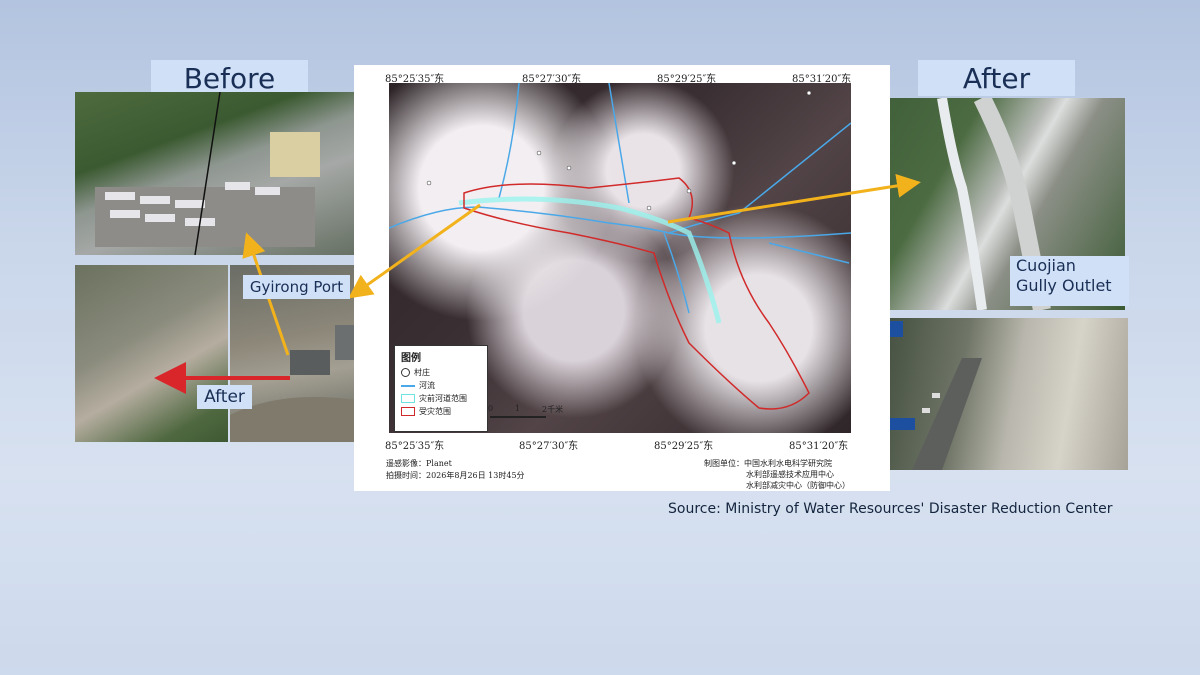 This screenshot has width=1200, height=675. What do you see at coordinates (822, 79) in the screenshot?
I see `top-coord-4: 85°31′20″东` at bounding box center [822, 79].